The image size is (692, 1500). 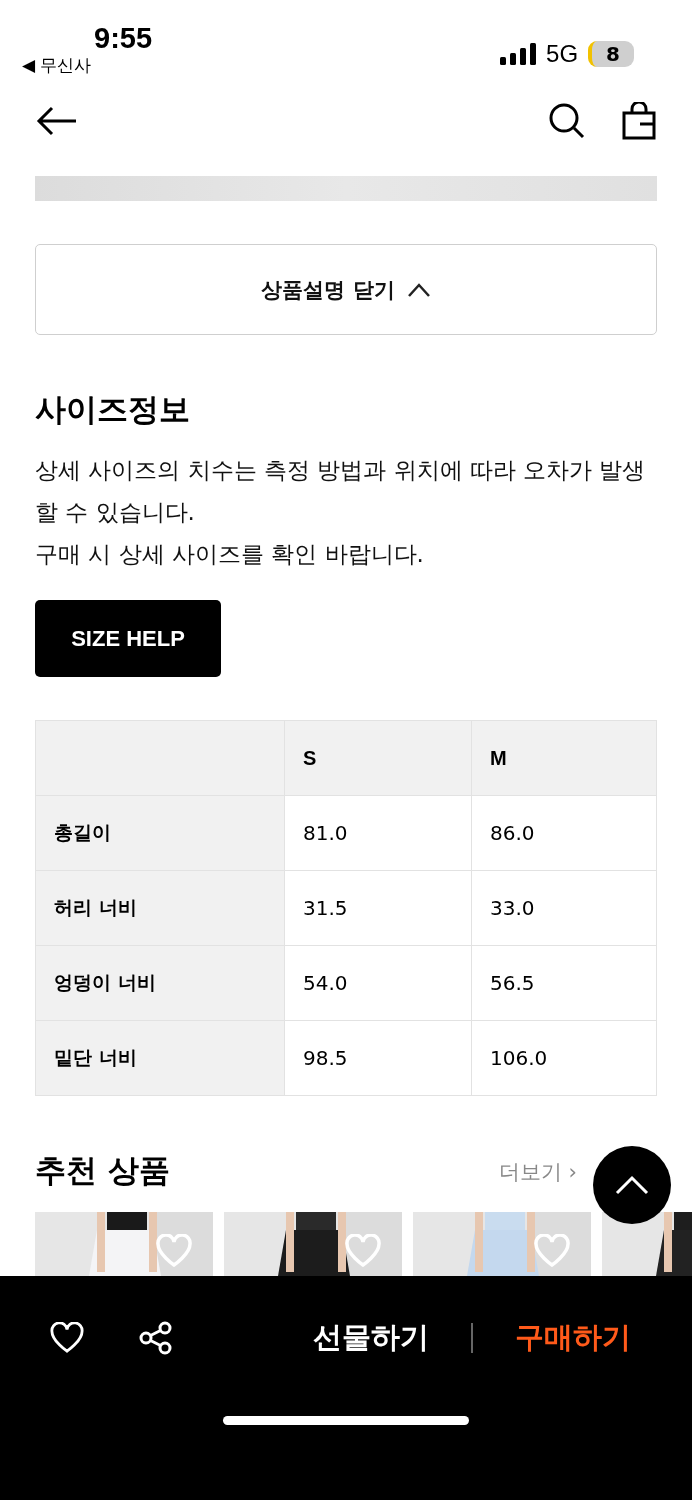 I want to click on table-row-label: 허리 너비, so click(x=160, y=908).